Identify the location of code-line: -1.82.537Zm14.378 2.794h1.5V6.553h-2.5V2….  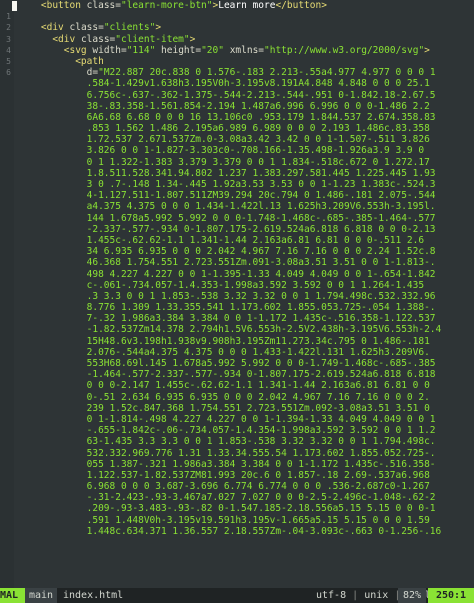
(237, 329).